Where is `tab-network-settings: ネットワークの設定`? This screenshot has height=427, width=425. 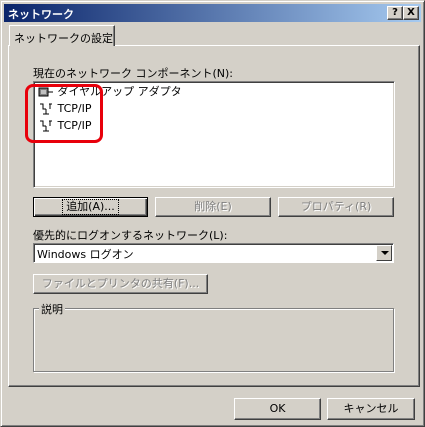 tab-network-settings: ネットワークの設定 is located at coordinates (62, 35).